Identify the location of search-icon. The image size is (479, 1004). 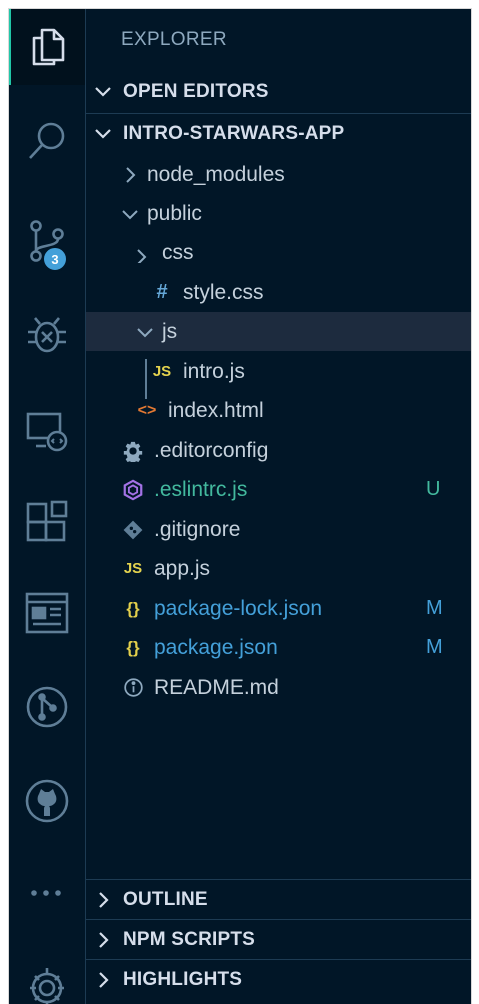
(47, 140).